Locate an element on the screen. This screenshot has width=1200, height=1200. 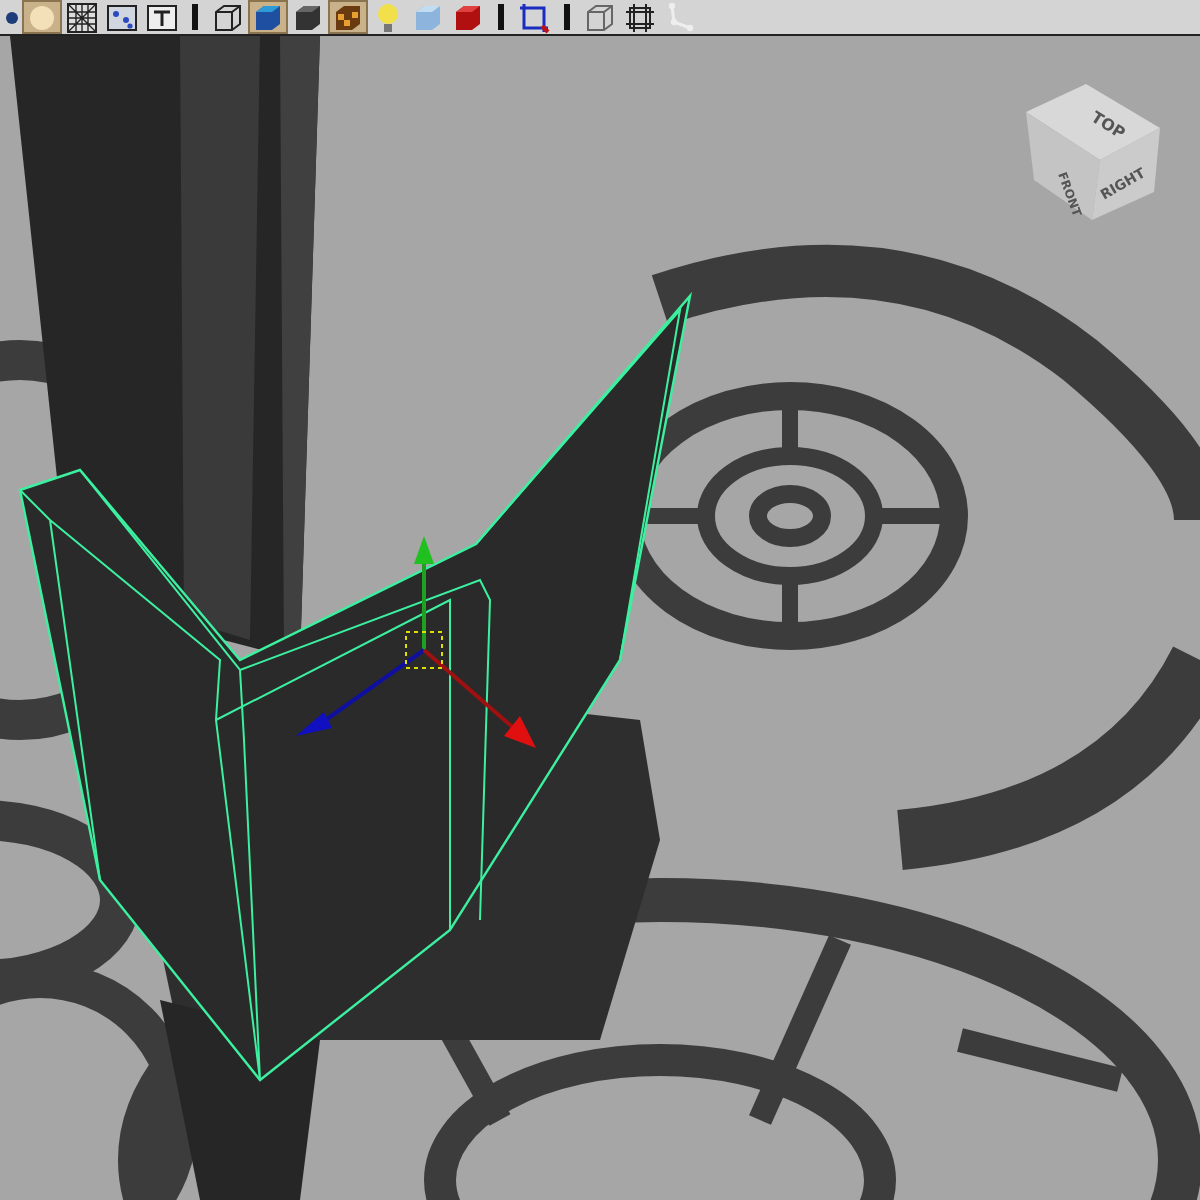
xray-cube-icon is located at coordinates (600, 17).